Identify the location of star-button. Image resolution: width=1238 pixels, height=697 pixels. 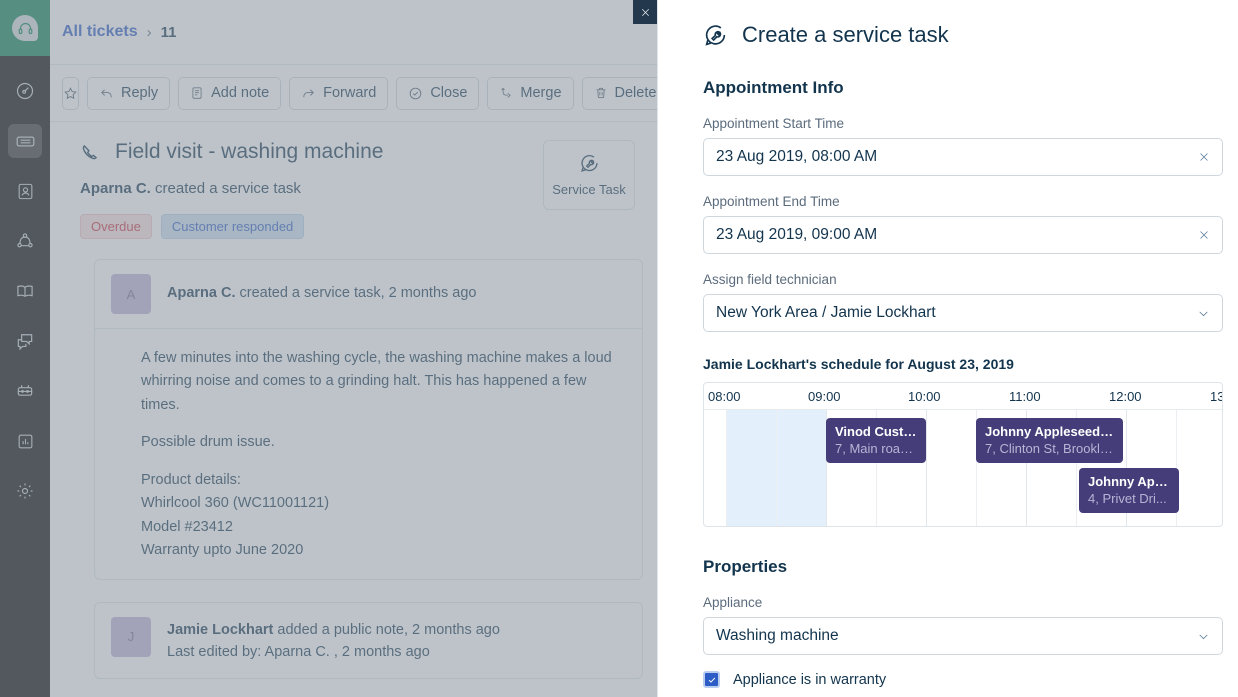
(70, 93).